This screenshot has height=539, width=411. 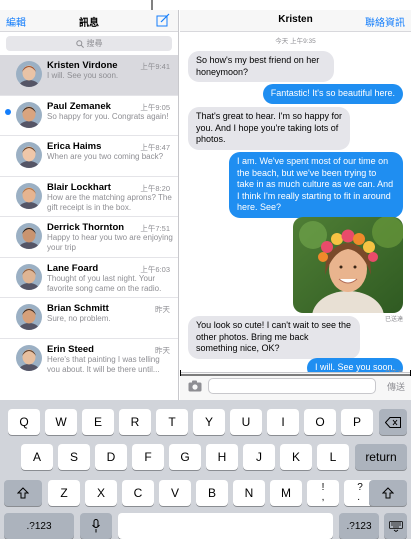 What do you see at coordinates (385, 21) in the screenshot?
I see `contact-info-button: 聯絡資訊` at bounding box center [385, 21].